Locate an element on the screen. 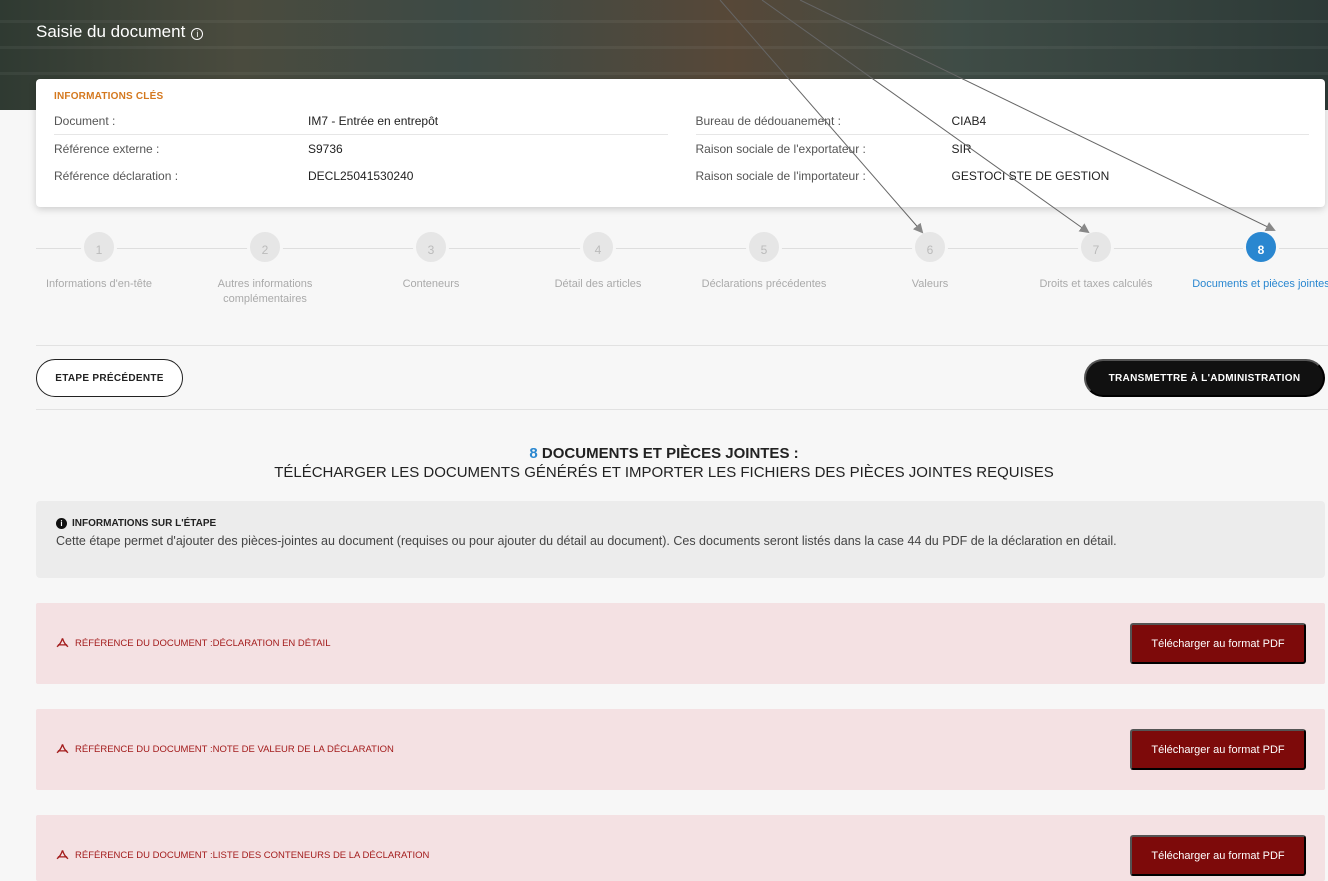 The height and width of the screenshot is (881, 1328). step-5: 5 Déclarations précédentes is located at coordinates (764, 260).